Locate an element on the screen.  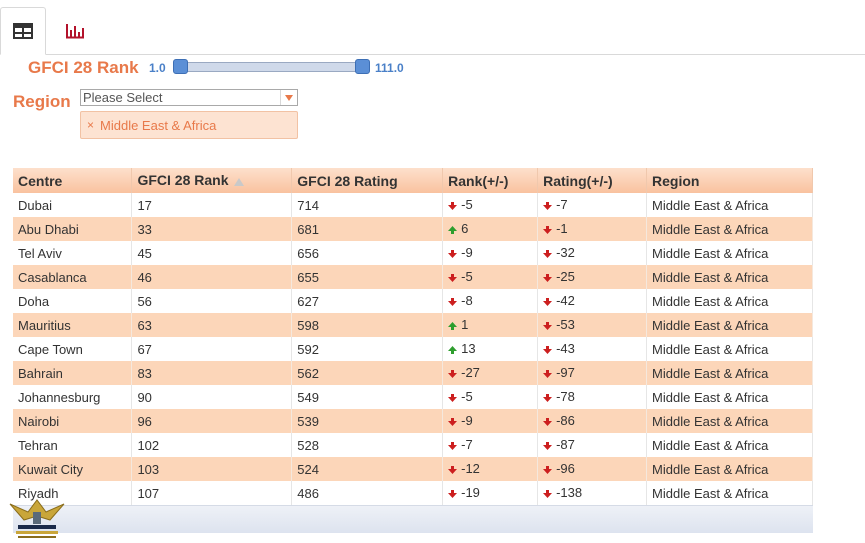
table-row: Nairobi 96 539 -9 -86 Middle East & Africa is located at coordinates (413, 421).